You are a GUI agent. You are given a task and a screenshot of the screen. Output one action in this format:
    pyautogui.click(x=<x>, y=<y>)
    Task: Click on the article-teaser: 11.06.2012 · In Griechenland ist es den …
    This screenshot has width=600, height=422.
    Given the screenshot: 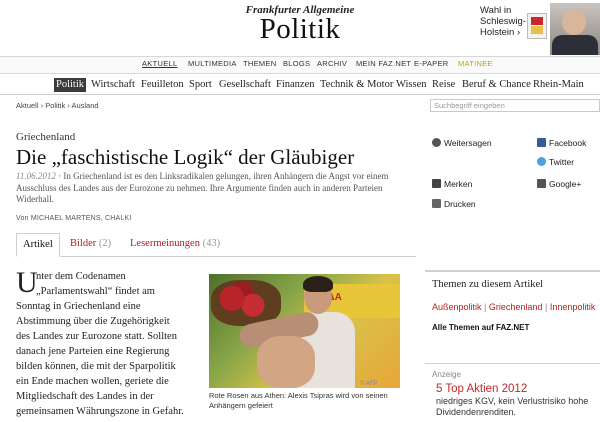 What is the action you would take?
    pyautogui.click(x=213, y=188)
    